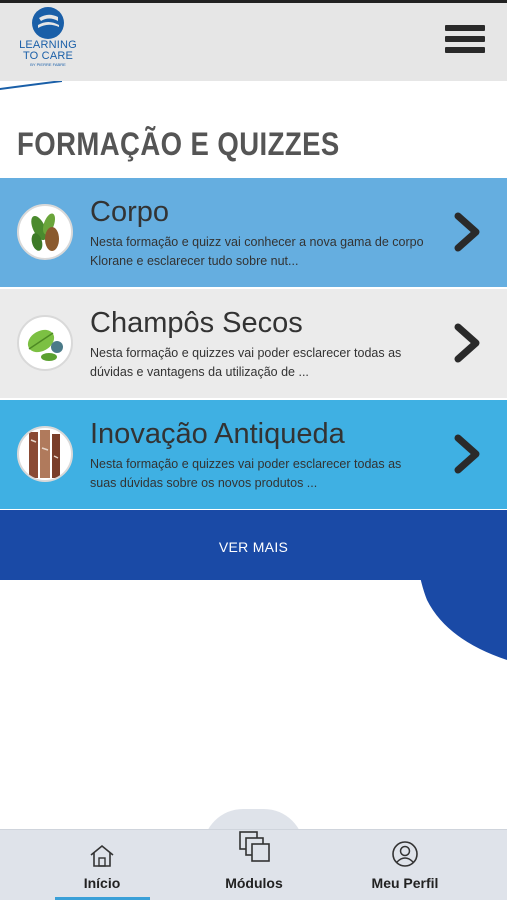 The image size is (507, 900). What do you see at coordinates (129, 212) in the screenshot?
I see `course-title: Corpo` at bounding box center [129, 212].